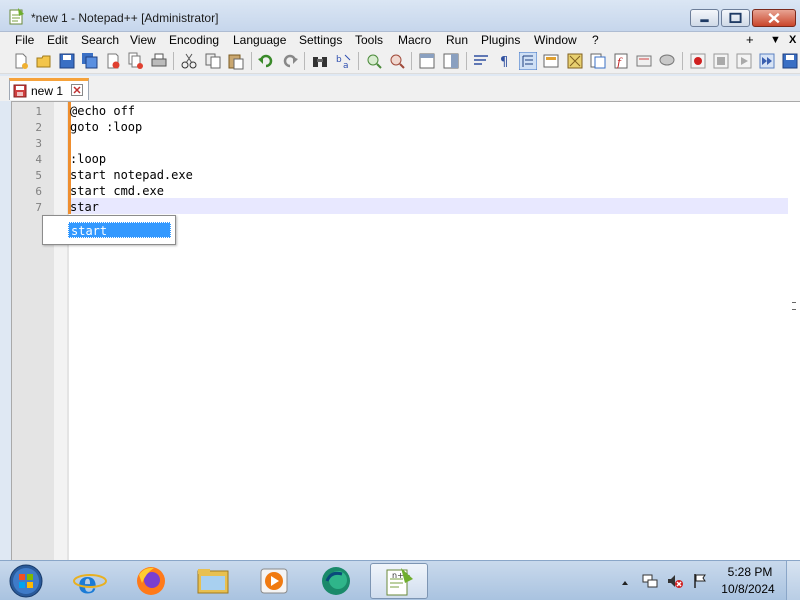  I want to click on function-list-icon, so click(598, 61).